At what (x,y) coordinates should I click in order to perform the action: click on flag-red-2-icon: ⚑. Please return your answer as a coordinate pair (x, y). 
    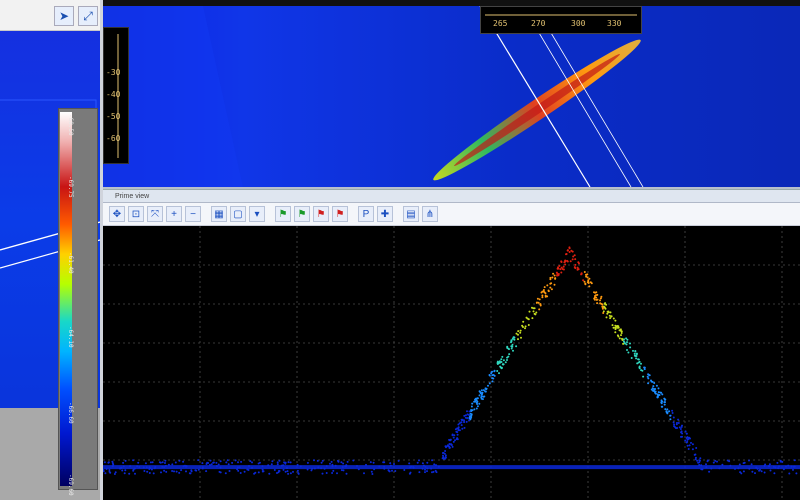
    Looking at the image, I should click on (340, 214).